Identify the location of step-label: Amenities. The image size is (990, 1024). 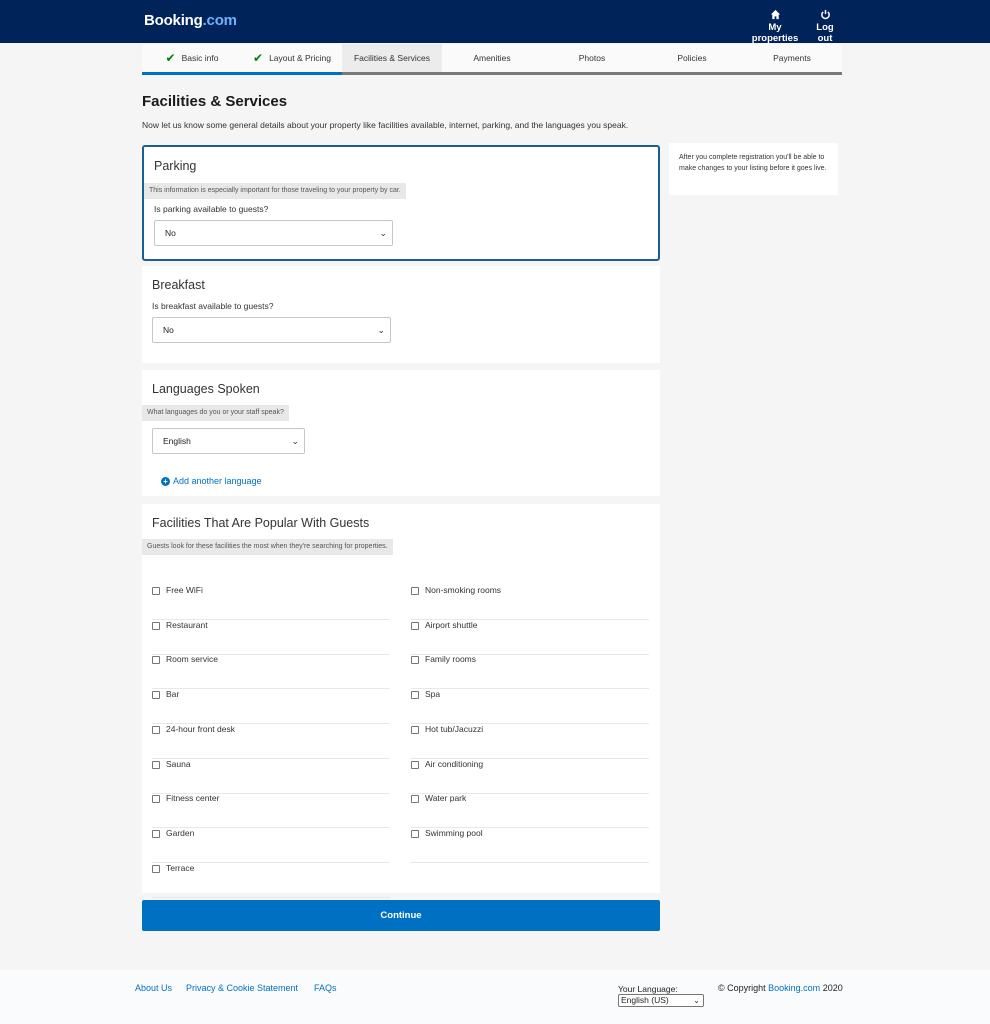
(492, 58).